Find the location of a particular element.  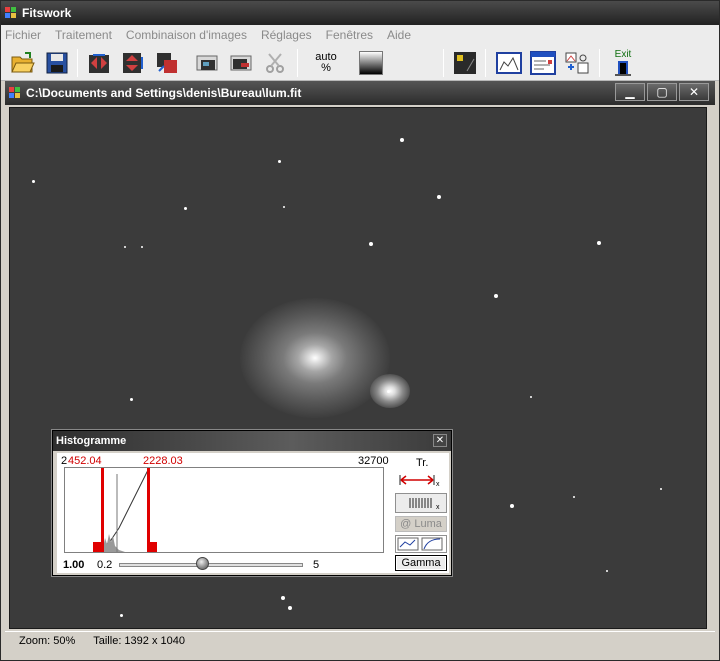

maximize-icon: ▢ is located at coordinates (662, 92).